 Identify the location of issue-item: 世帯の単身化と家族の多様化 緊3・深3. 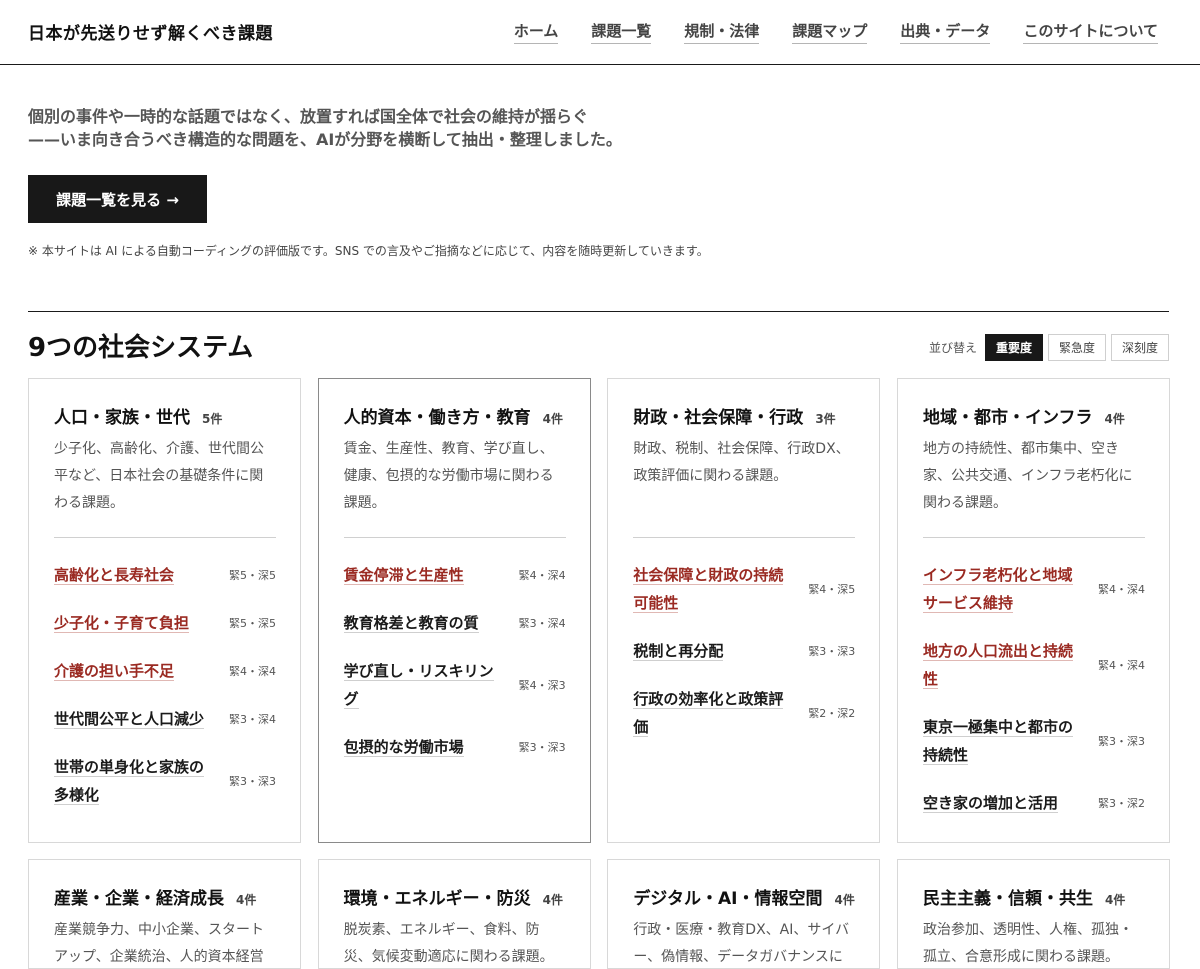
(165, 781).